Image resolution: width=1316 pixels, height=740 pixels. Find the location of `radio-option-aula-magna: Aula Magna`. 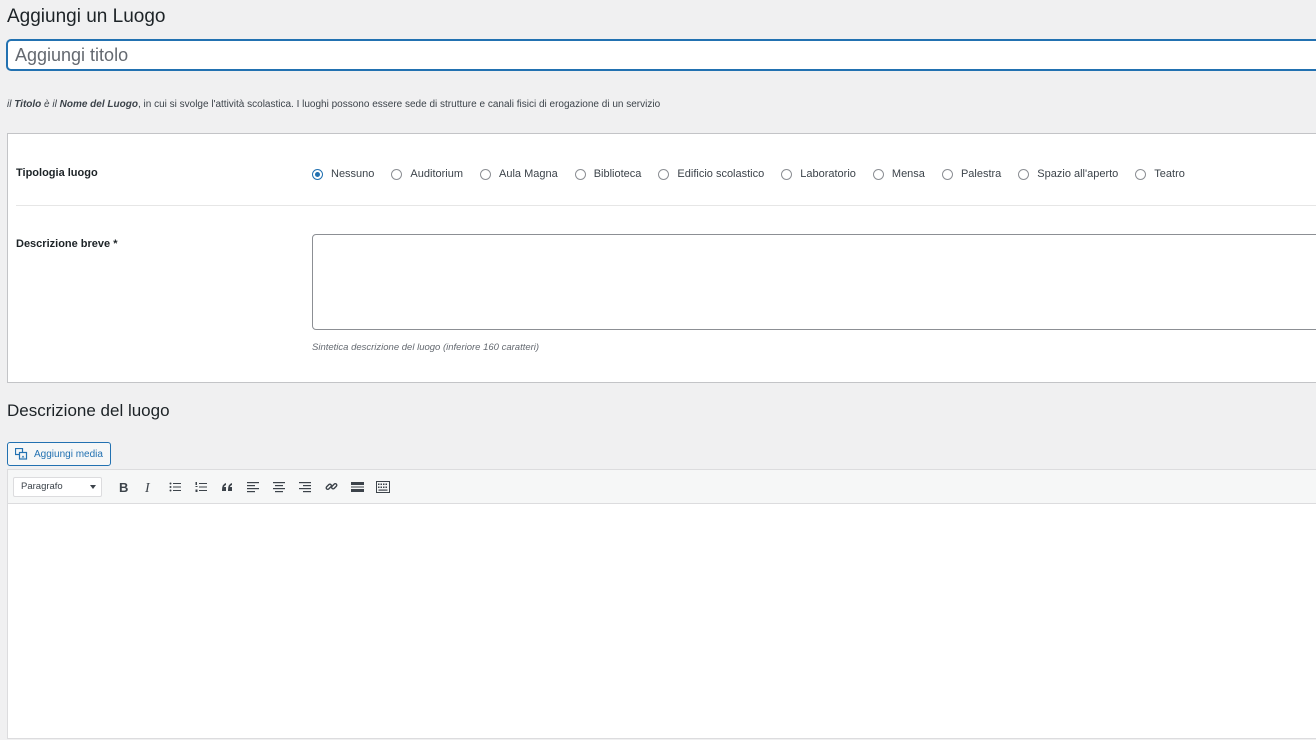

radio-option-aula-magna: Aula Magna is located at coordinates (519, 174).